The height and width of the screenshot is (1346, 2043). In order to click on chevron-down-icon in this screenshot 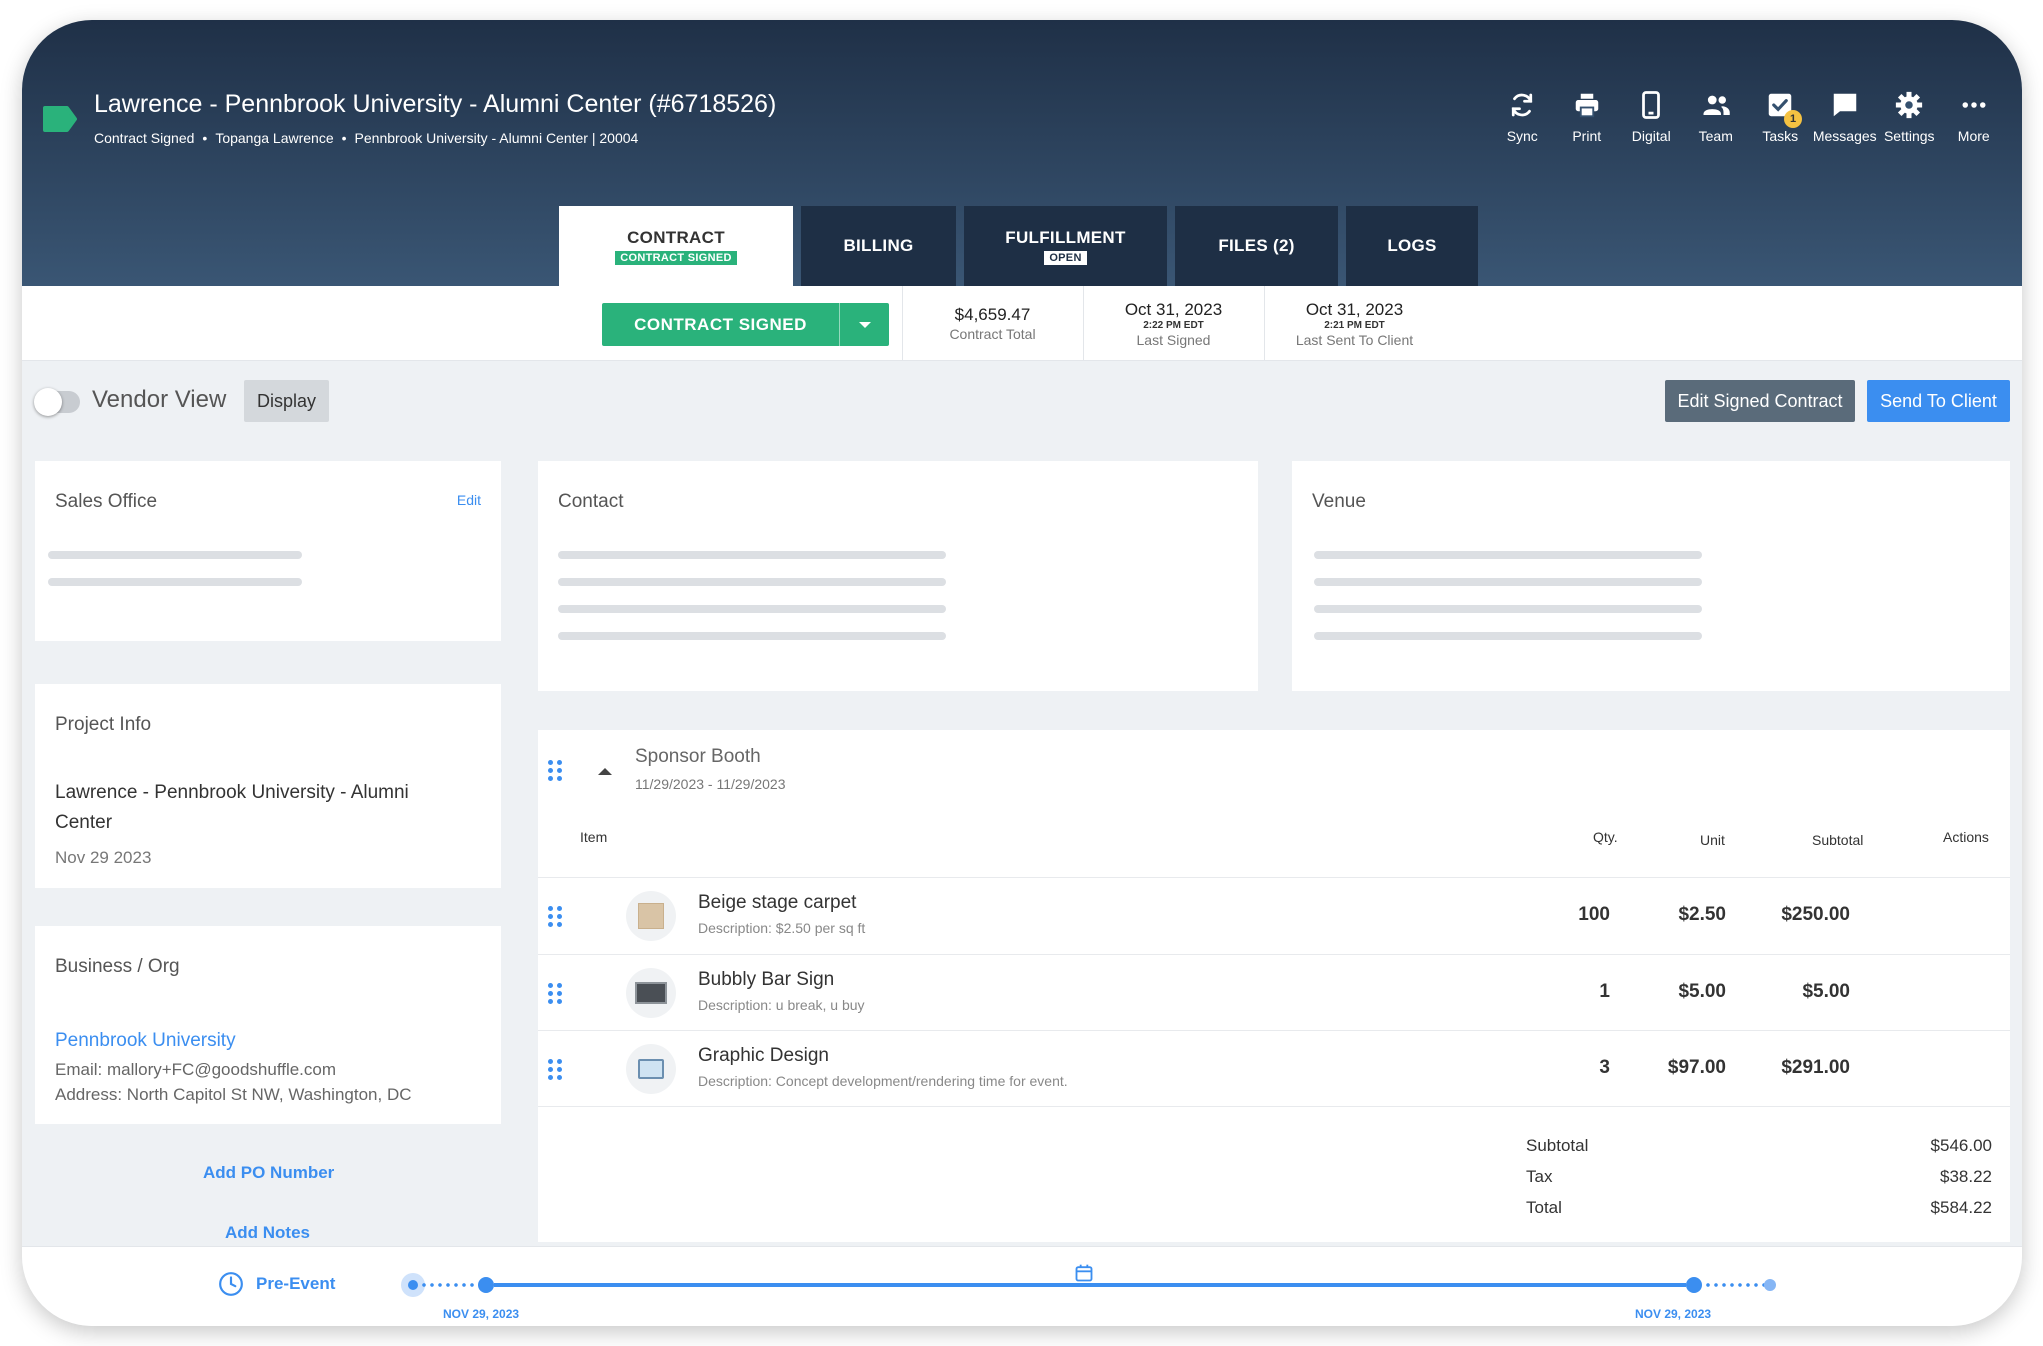, I will do `click(864, 324)`.